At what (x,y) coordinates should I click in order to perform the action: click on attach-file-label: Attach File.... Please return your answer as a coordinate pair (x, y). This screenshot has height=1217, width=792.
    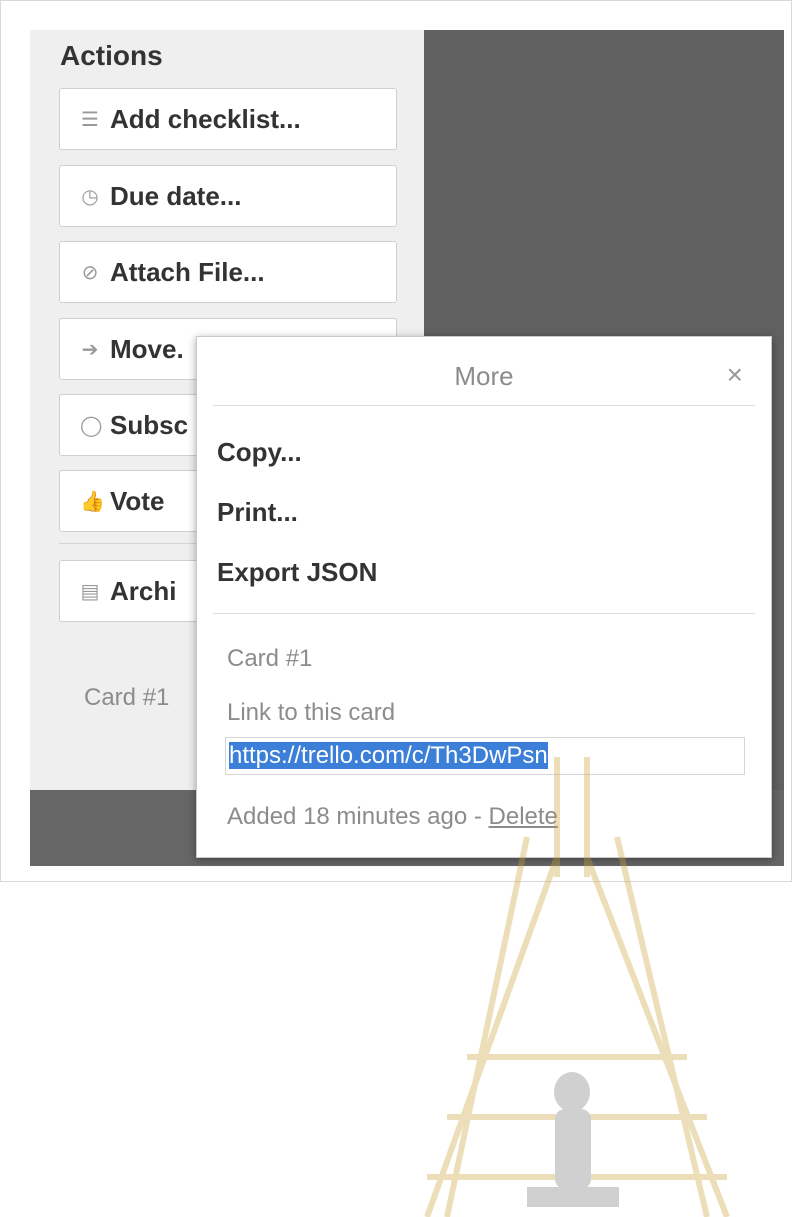
    Looking at the image, I should click on (187, 271).